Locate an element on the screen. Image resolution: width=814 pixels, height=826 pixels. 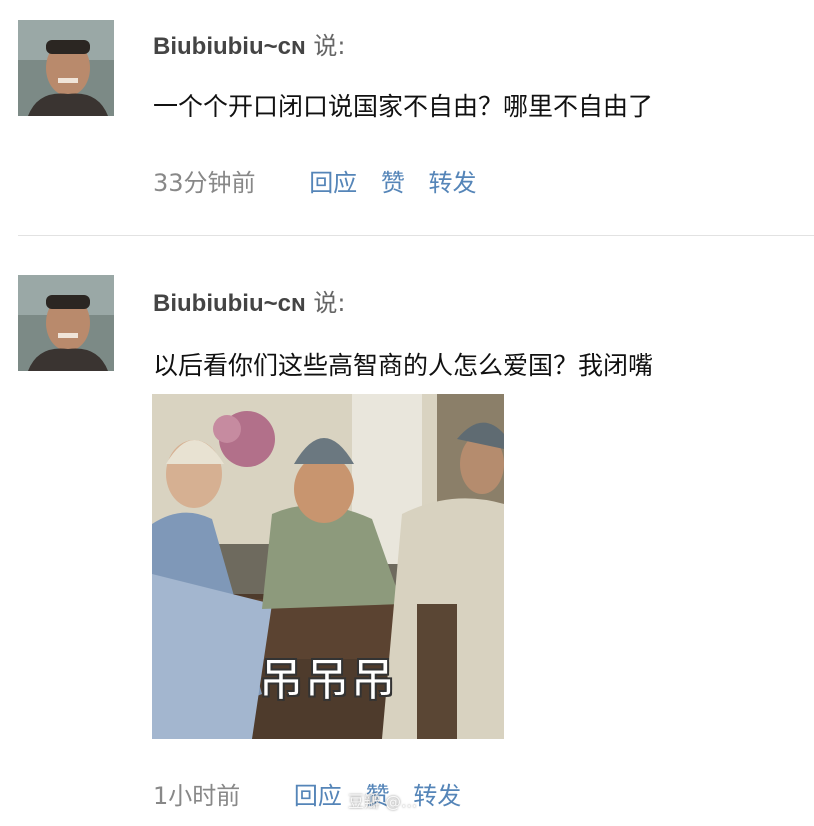
comment-meta: 33分钟前 回应 赞 转发 is located at coordinates (322, 180).